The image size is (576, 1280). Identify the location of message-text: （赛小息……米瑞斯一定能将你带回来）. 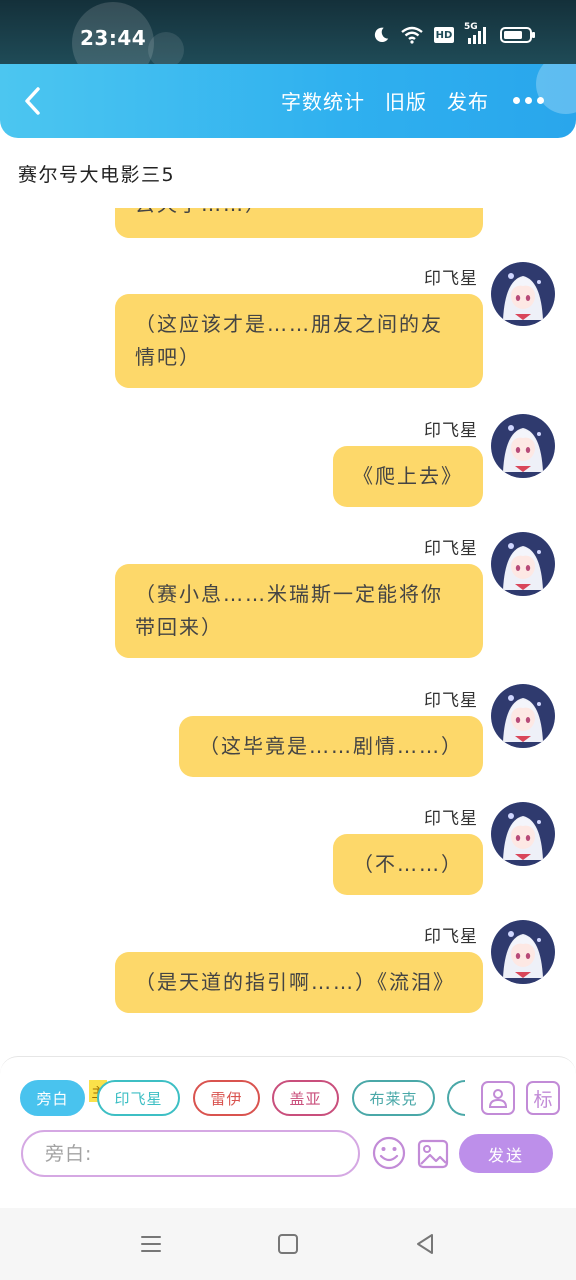
(289, 610).